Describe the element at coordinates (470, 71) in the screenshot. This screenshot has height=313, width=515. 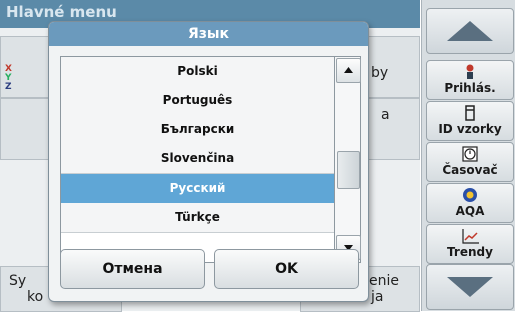
I see `person-icon` at that location.